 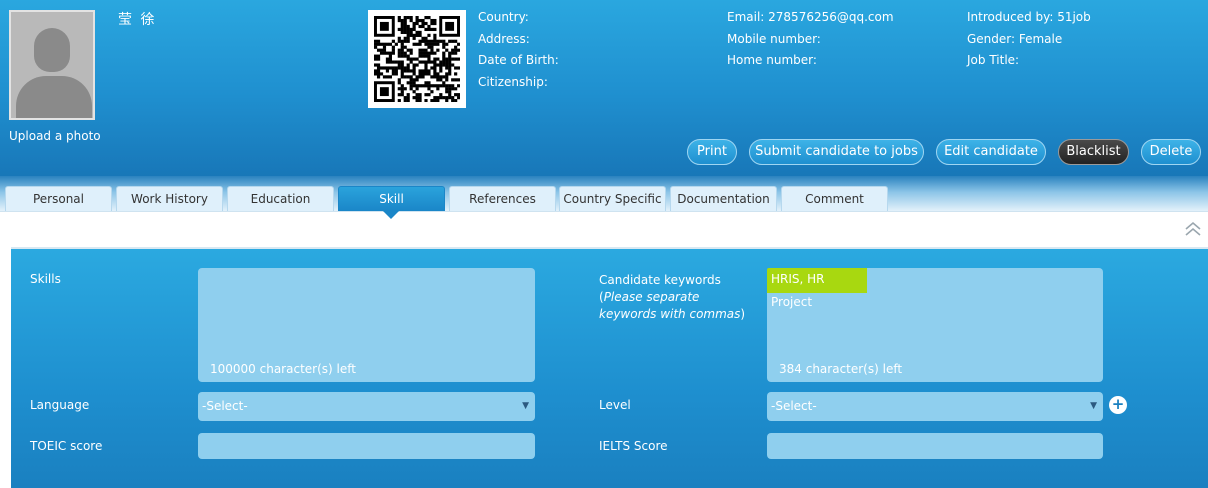 I want to click on person-silhouette-icon, so click(x=52, y=50).